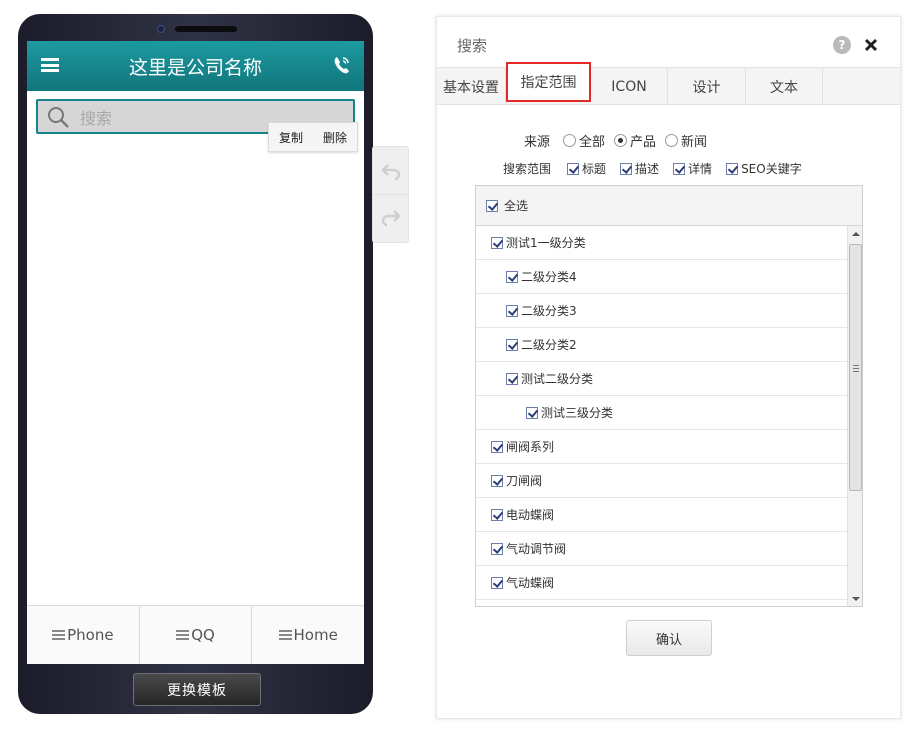 This screenshot has height=734, width=919. I want to click on scope-item-label: 描述, so click(647, 169).